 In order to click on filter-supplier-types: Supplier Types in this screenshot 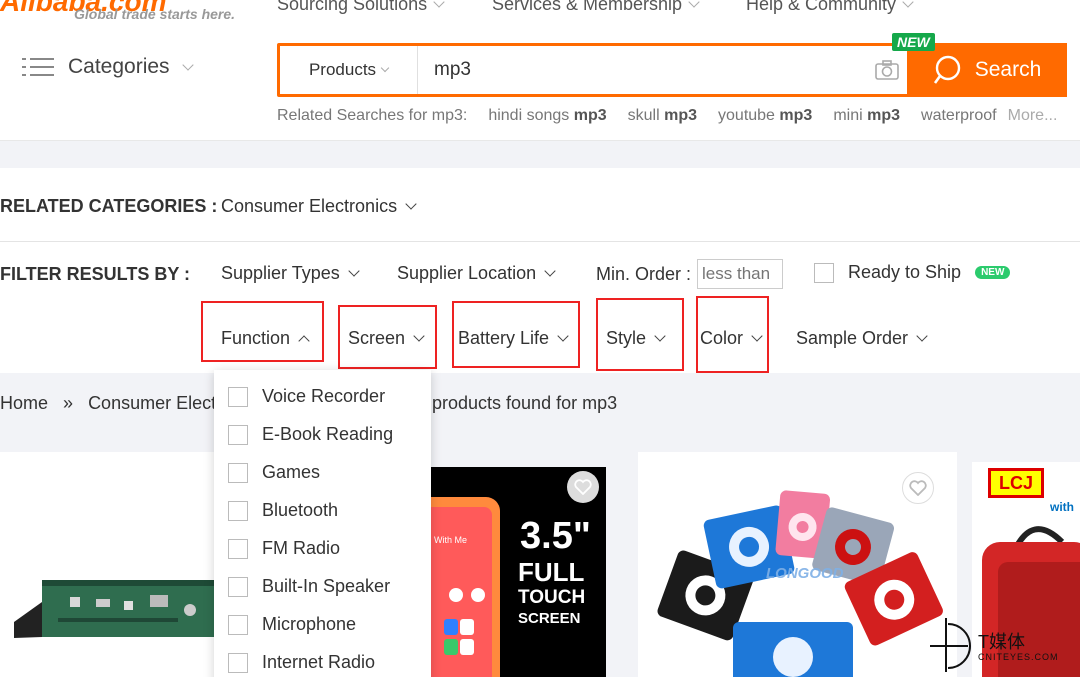, I will do `click(290, 273)`.